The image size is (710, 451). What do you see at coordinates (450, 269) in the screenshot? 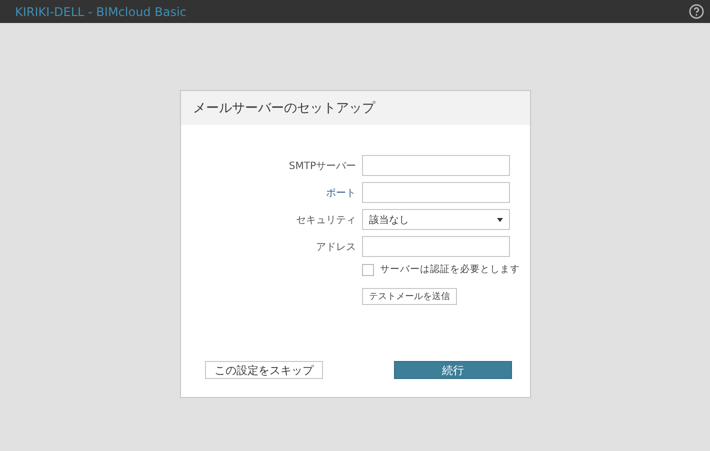
I see `checkbox-label: サーバーは認証を必要とします` at bounding box center [450, 269].